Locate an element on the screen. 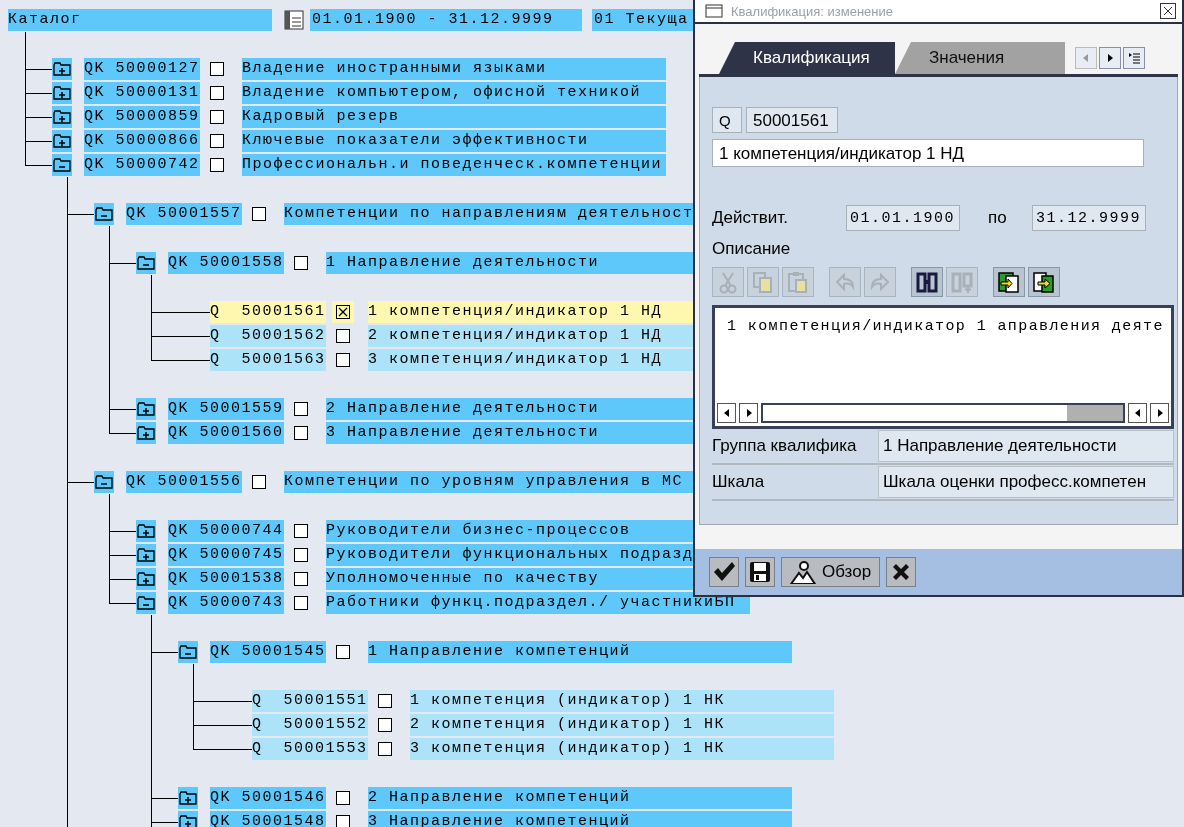  node-code: QK 50001559 is located at coordinates (226, 409).